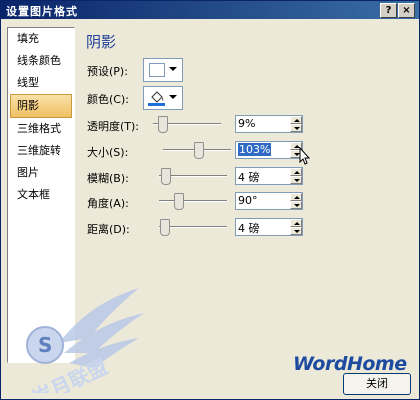  What do you see at coordinates (41, 61) in the screenshot?
I see `nav-item-line-color: 线条颜色` at bounding box center [41, 61].